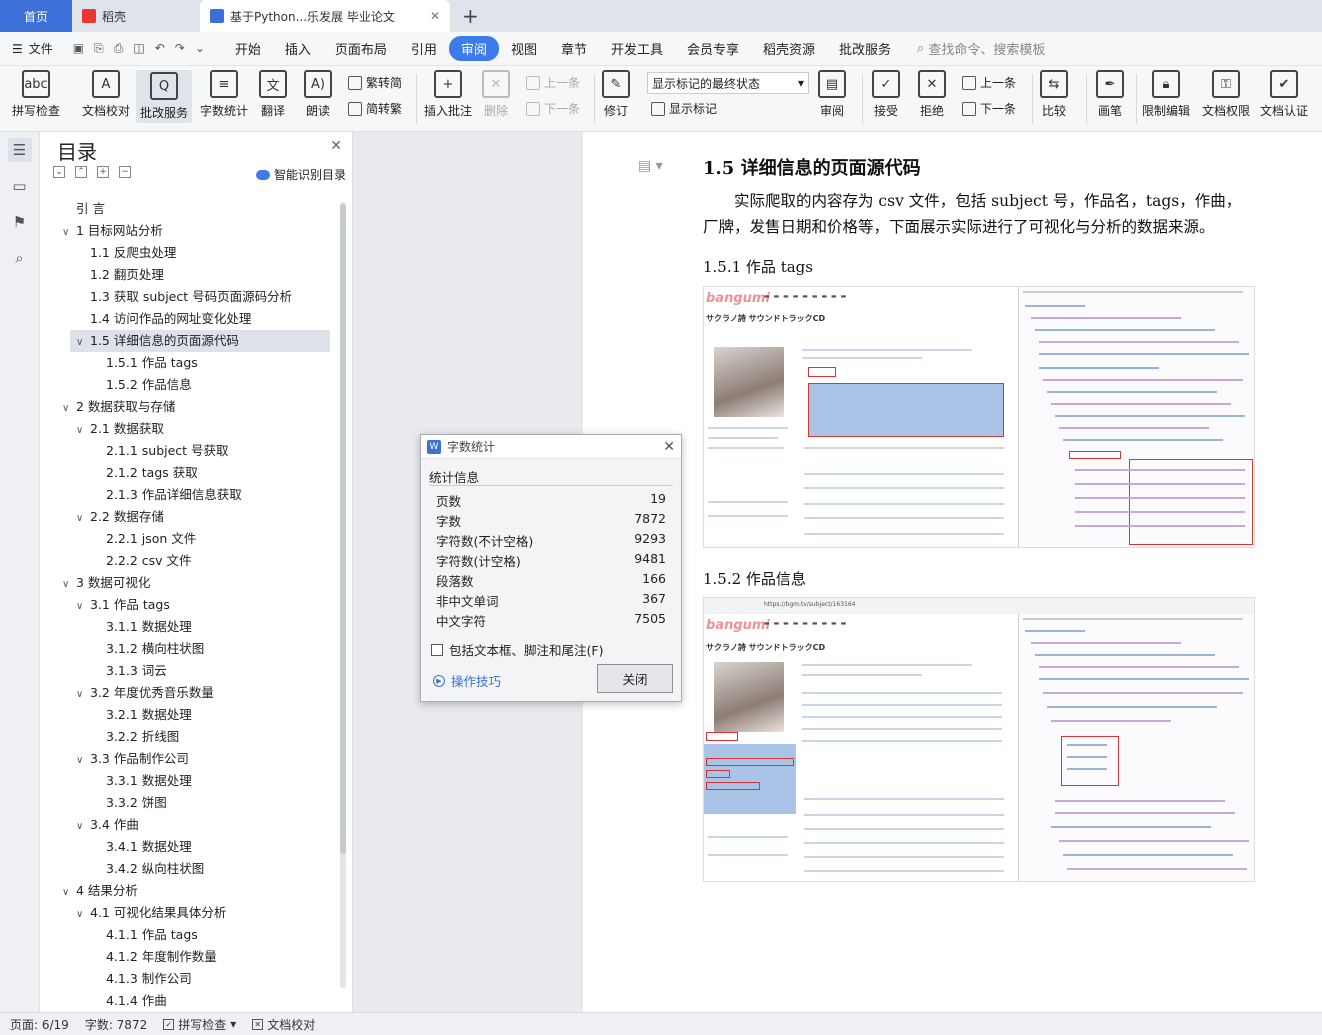 The height and width of the screenshot is (1035, 1322). Describe the element at coordinates (1226, 94) in the screenshot. I see `doc-rights-button: ⚿ 文档权限` at that location.